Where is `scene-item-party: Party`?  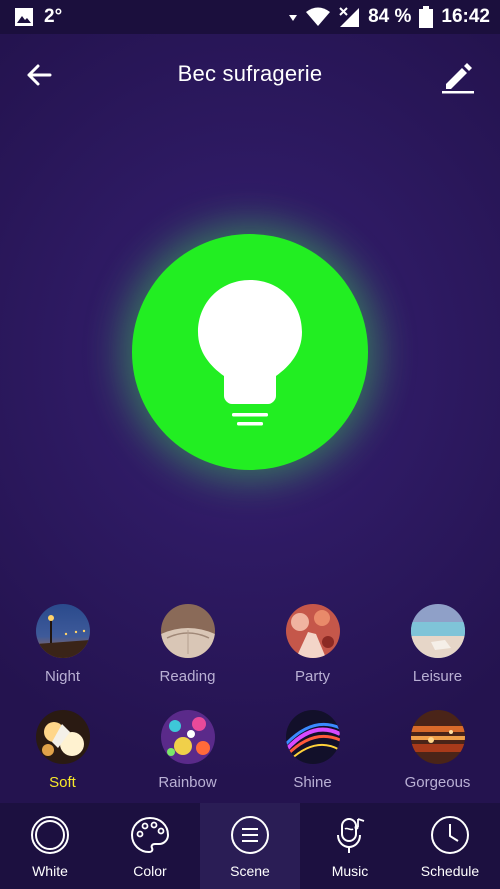
scene-item-party: Party is located at coordinates (312, 649).